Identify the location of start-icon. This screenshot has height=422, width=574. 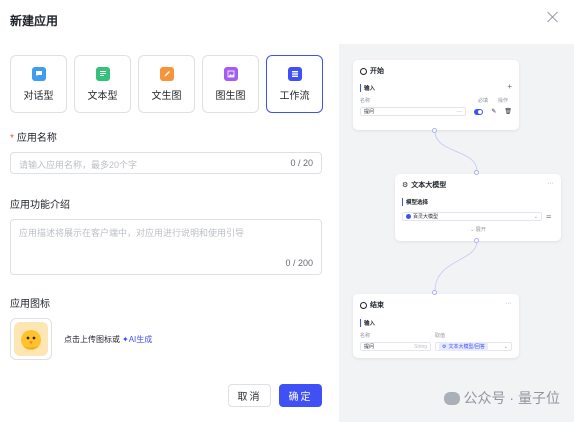
(363, 71).